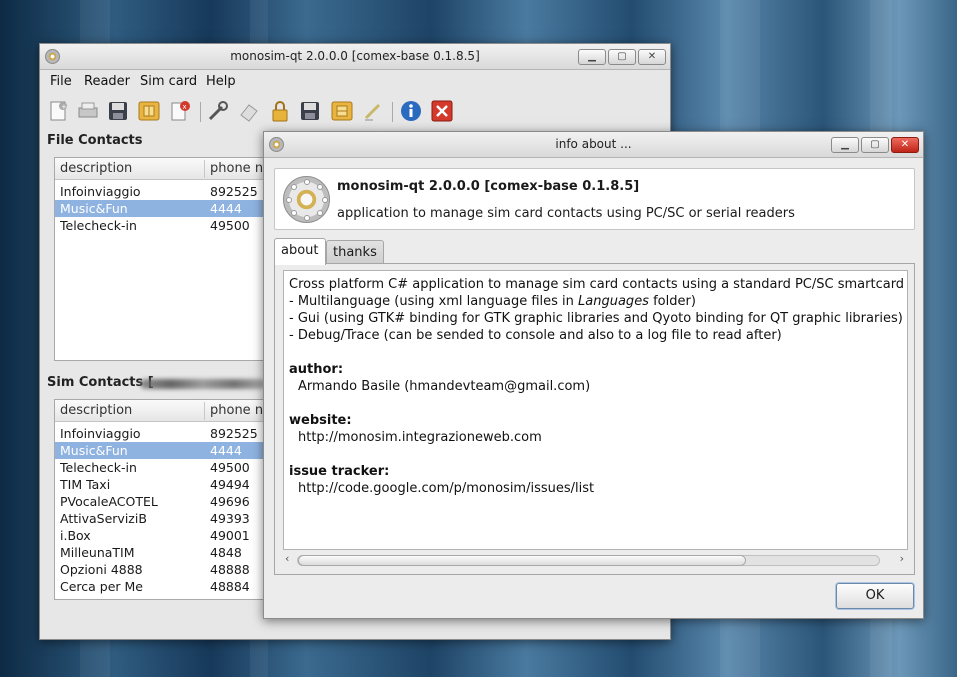 Image resolution: width=957 pixels, height=677 pixels. I want to click on svg-text: x, so click(185, 107).